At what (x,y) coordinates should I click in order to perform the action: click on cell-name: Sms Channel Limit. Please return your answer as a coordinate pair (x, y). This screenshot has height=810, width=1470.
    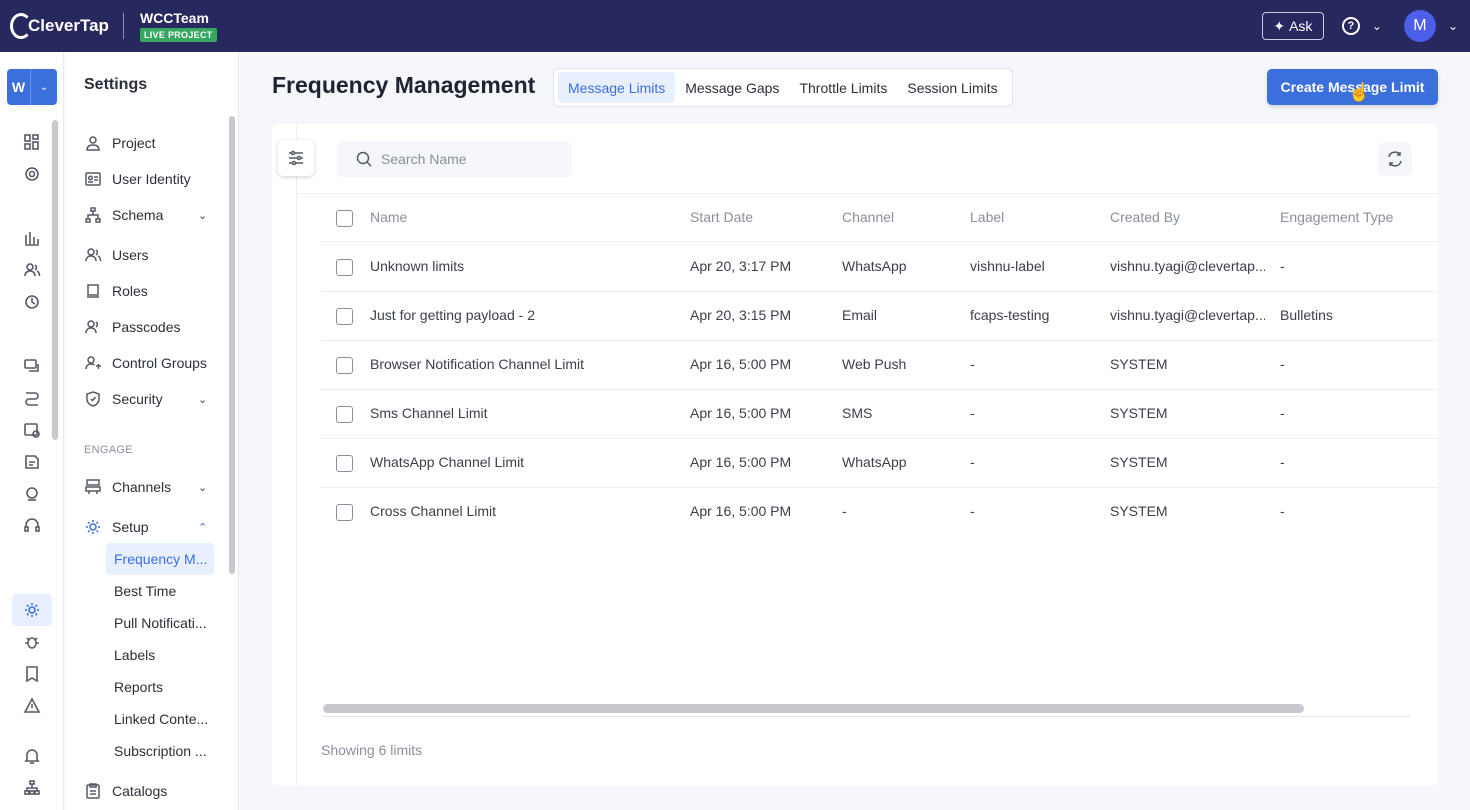
    Looking at the image, I should click on (429, 413).